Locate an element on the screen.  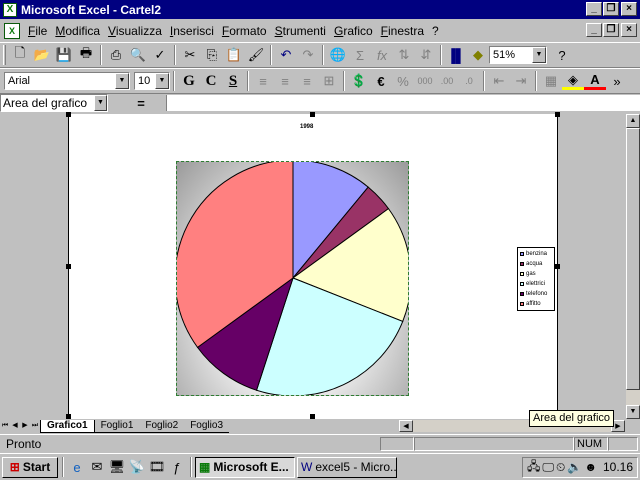
excel-app-icon: X is located at coordinates (10, 9).